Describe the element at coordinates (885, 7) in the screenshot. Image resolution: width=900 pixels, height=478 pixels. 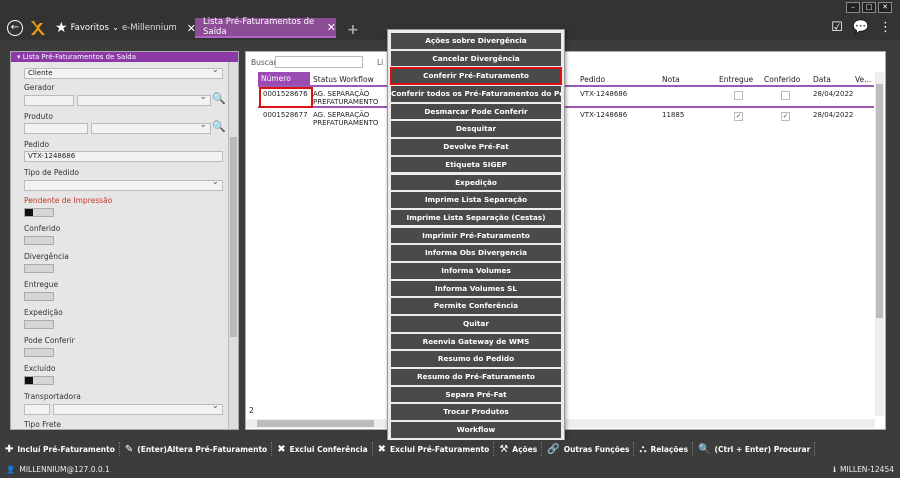
I see `close-window-icon: ✕` at that location.